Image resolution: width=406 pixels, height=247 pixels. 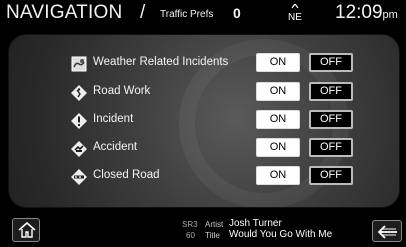 I want to click on artist-label: Artist, so click(x=214, y=224).